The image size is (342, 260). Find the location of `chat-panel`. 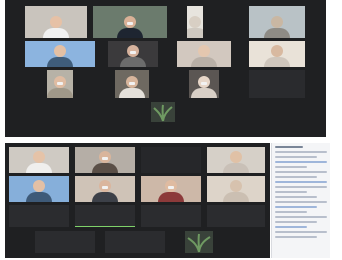

chat-panel is located at coordinates (300, 200).